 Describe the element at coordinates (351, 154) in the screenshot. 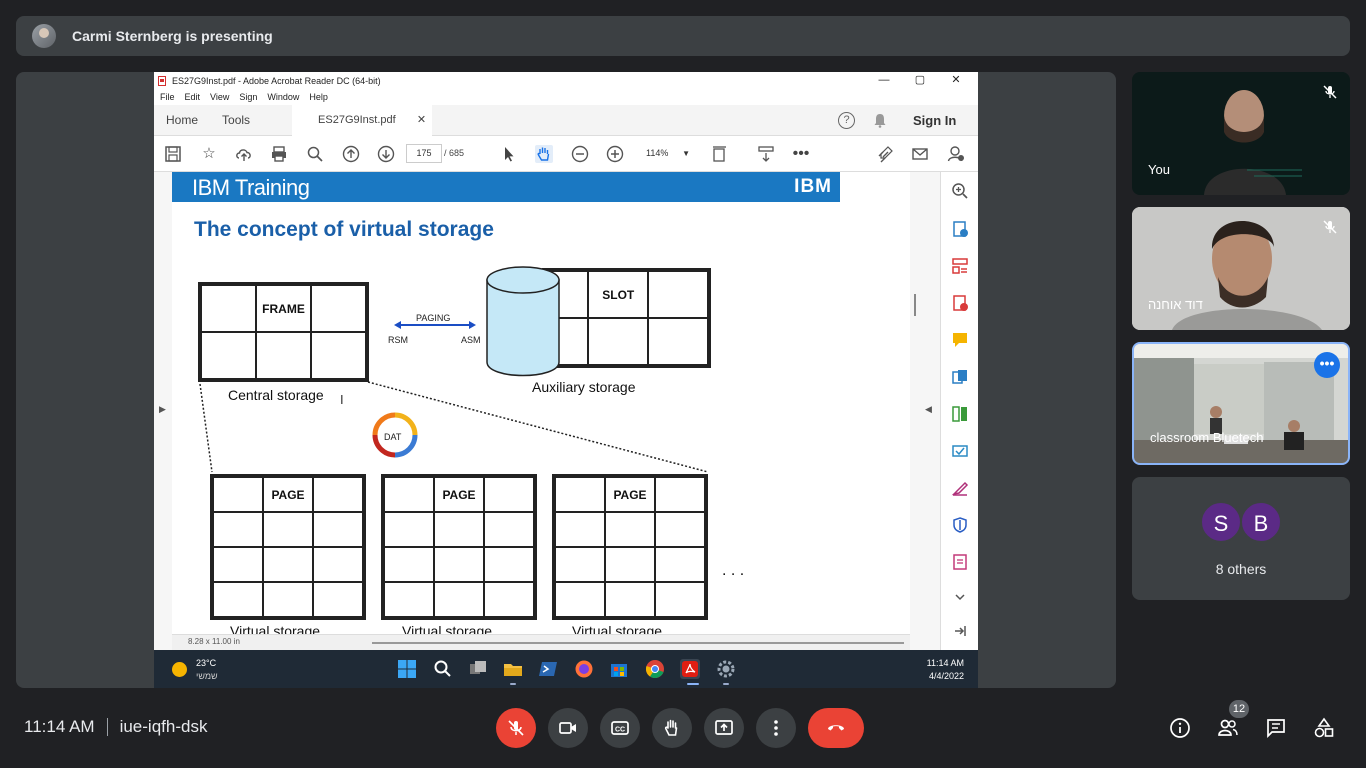

I see `prev-page-icon` at that location.